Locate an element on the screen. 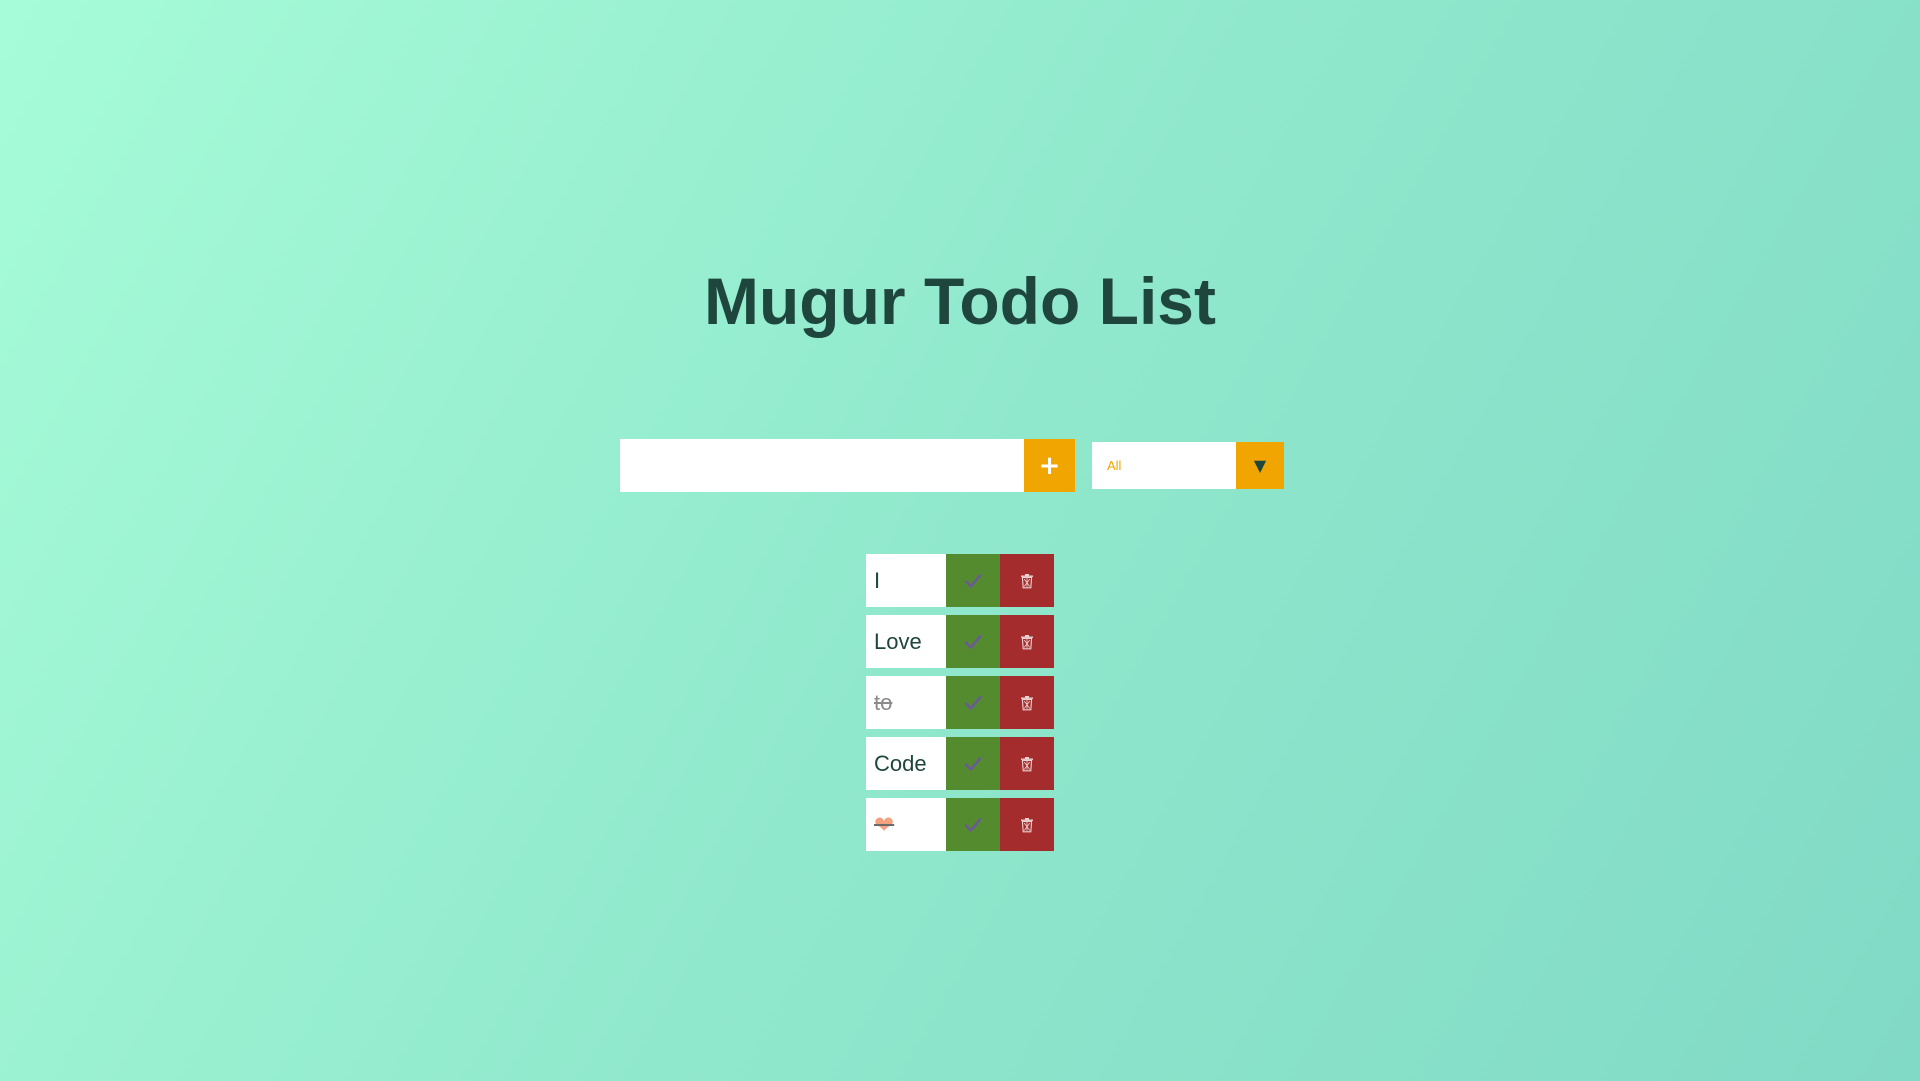 The width and height of the screenshot is (1920, 1081). todo-item: ❤ is located at coordinates (960, 824).